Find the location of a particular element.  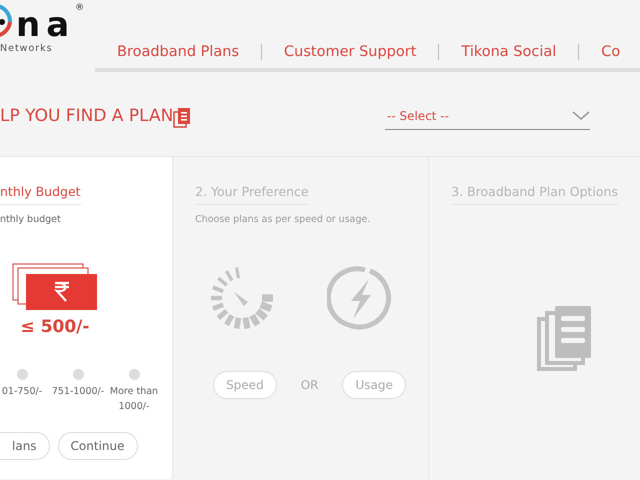

step-title: 3. Broadband Plan Options is located at coordinates (534, 194).